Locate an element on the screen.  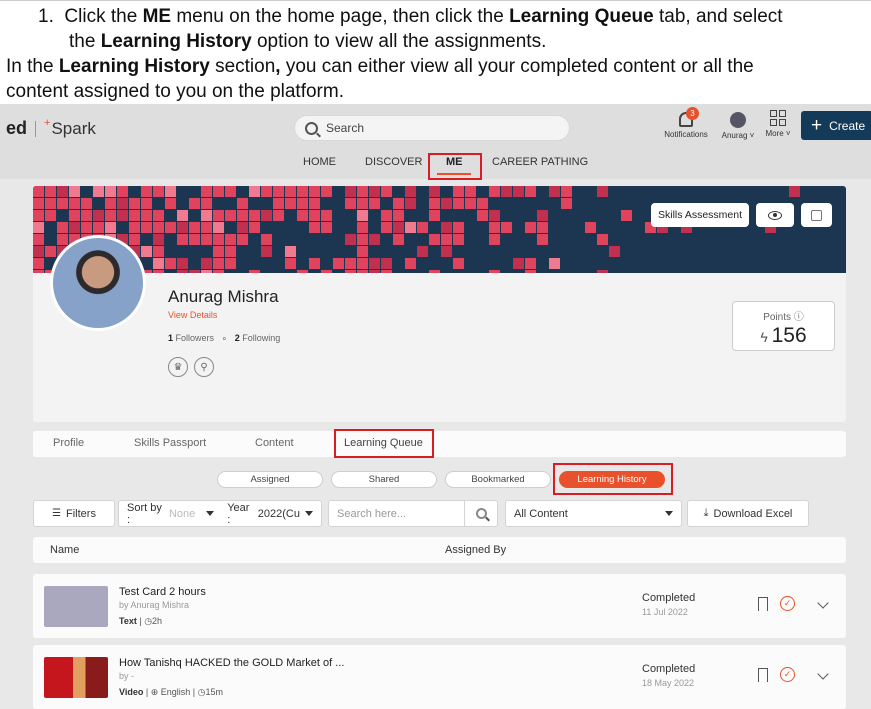
download-excel-button: ⤓ Download Excel is located at coordinates (748, 513).